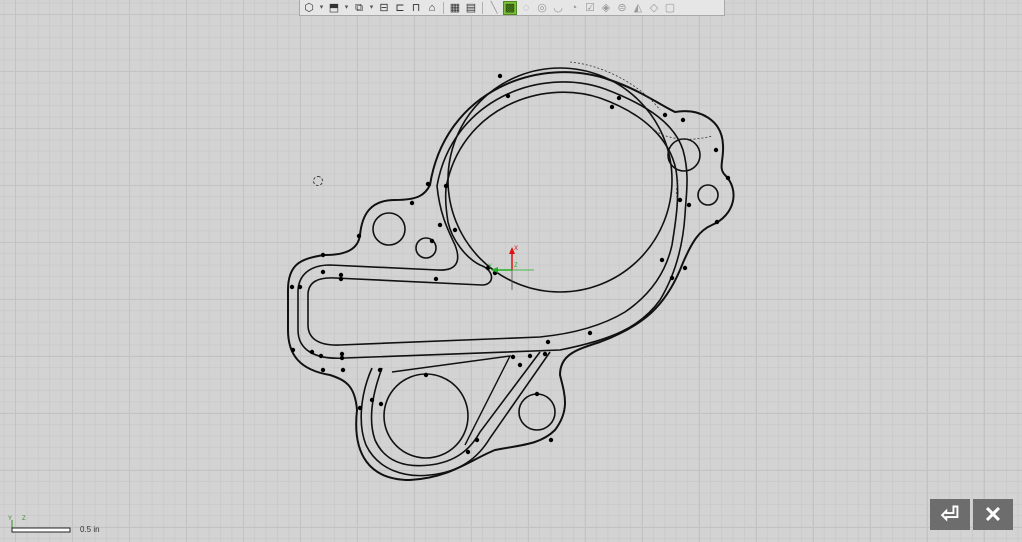 The width and height of the screenshot is (1022, 542). I want to click on exit-icon: ⏎, so click(950, 514).